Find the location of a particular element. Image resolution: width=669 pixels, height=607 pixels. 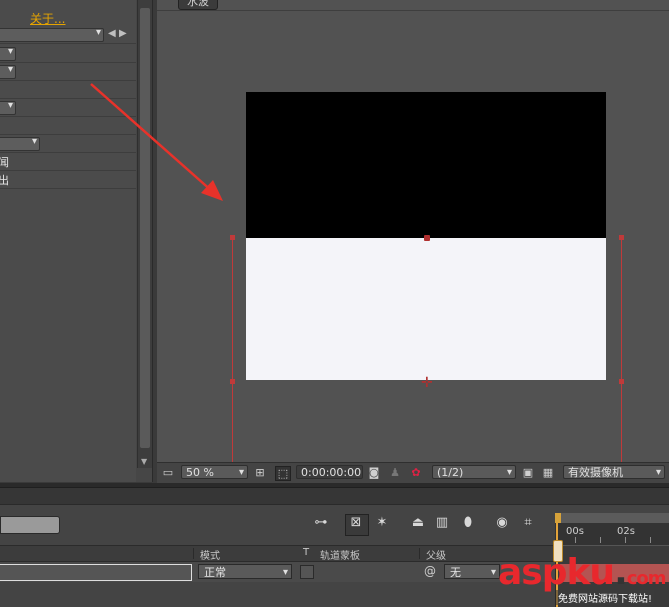

panel-tab-bar is located at coordinates (334, 495).